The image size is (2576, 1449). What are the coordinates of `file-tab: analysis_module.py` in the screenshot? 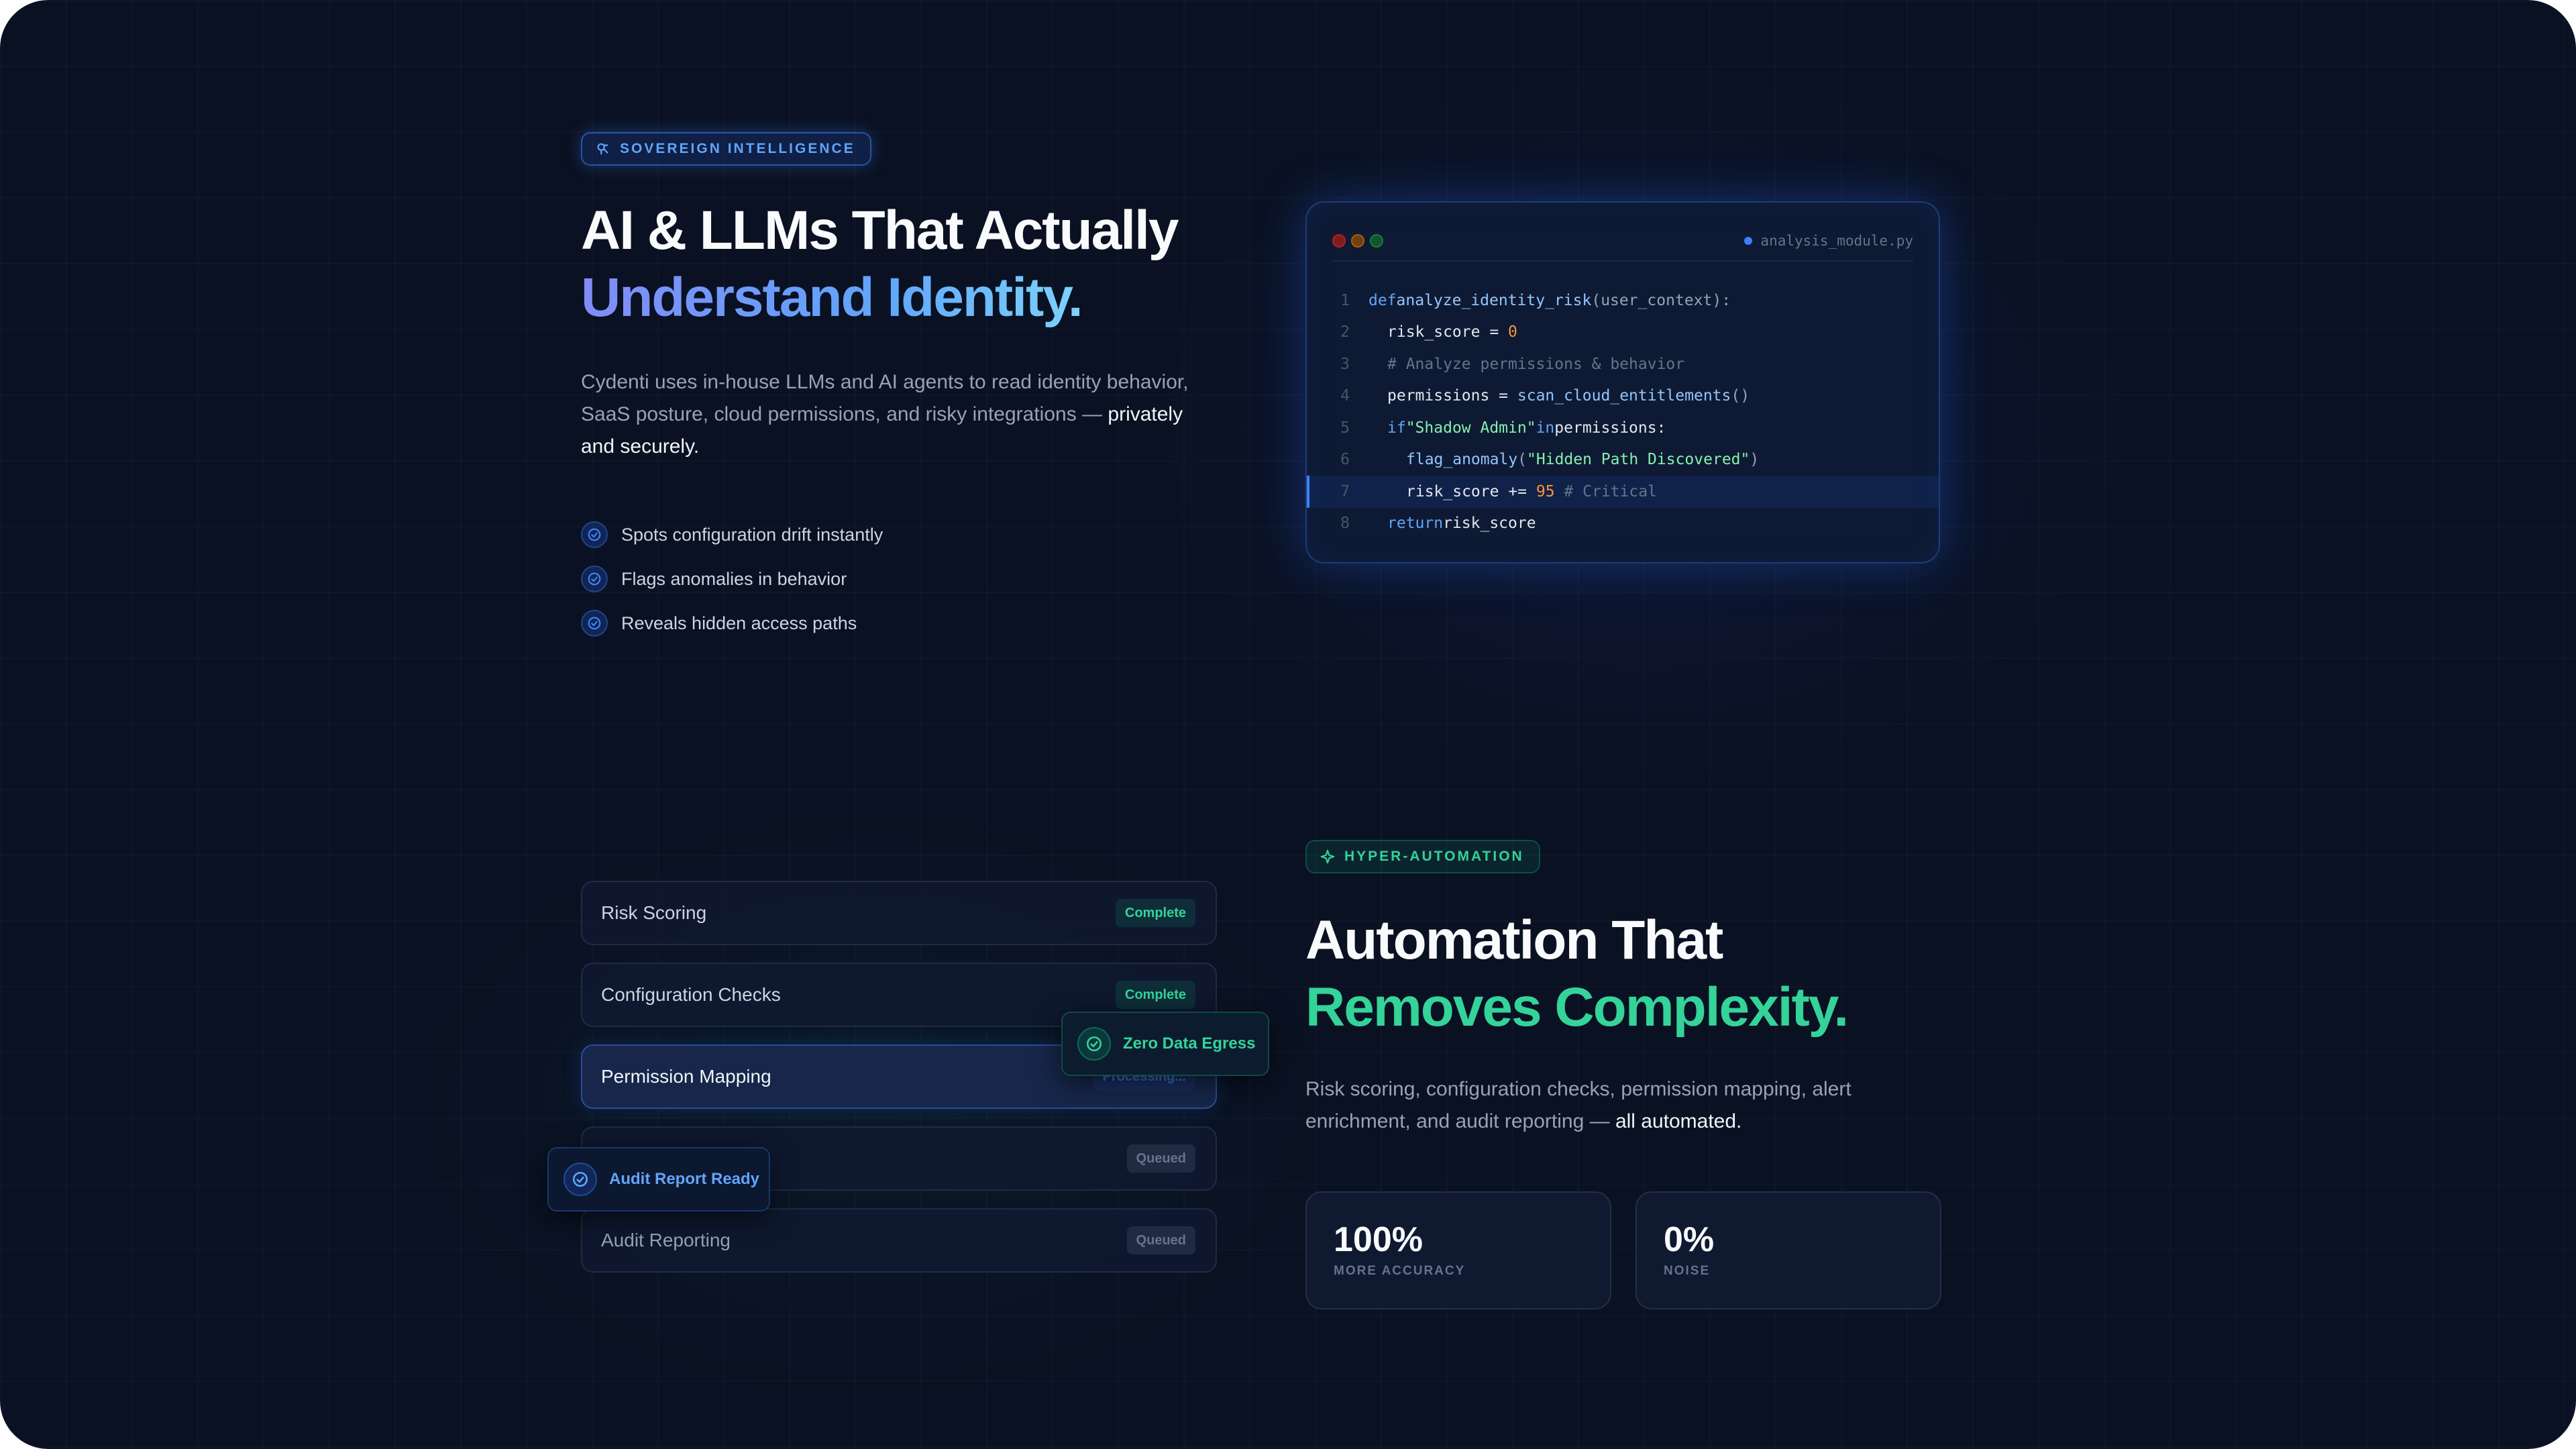 It's located at (1828, 241).